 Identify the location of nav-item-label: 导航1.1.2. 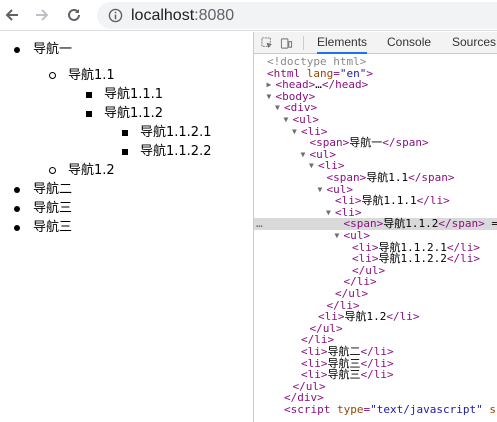
(134, 113).